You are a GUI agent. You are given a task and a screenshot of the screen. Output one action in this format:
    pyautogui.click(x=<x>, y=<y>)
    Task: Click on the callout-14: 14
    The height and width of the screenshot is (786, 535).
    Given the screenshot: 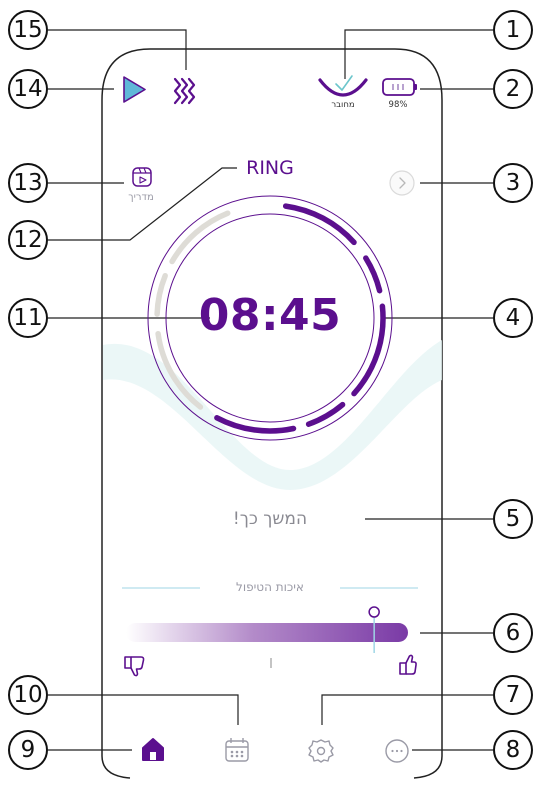 What is the action you would take?
    pyautogui.click(x=28, y=89)
    